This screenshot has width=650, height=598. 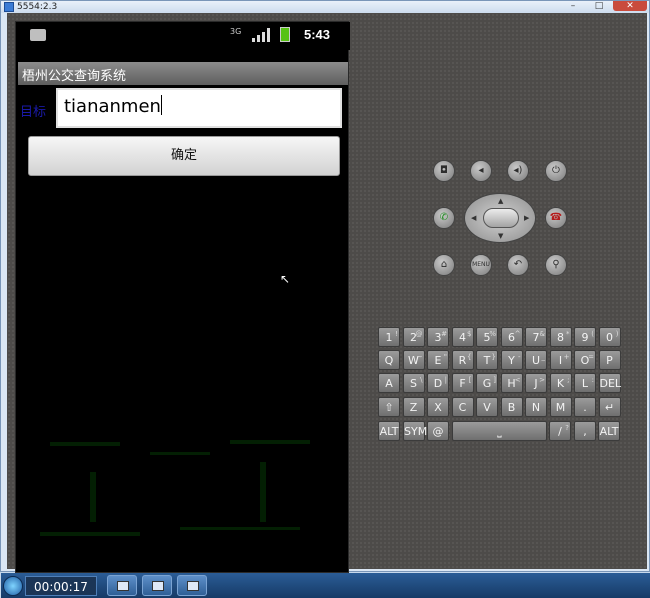 I want to click on key-label: D, so click(x=438, y=383).